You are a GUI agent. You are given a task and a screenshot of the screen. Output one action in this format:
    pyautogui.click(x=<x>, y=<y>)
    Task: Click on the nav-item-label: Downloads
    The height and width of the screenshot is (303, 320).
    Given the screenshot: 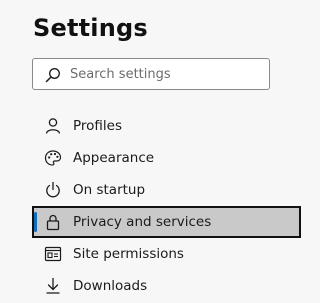 What is the action you would take?
    pyautogui.click(x=110, y=286)
    